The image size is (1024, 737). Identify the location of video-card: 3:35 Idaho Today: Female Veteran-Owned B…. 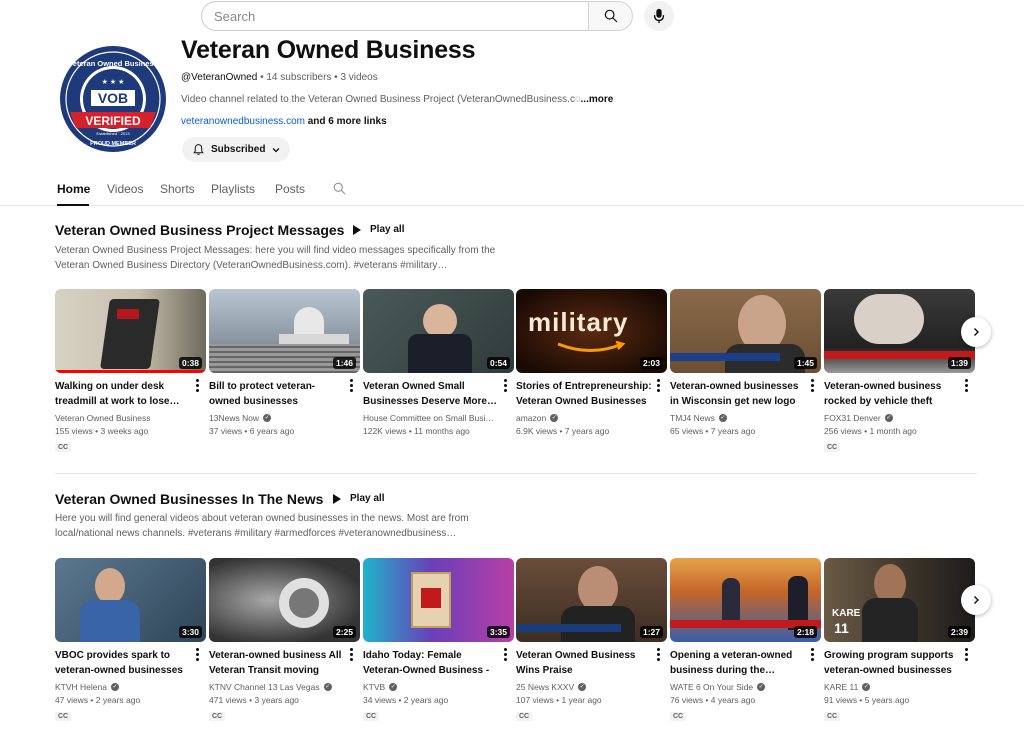
(438, 640).